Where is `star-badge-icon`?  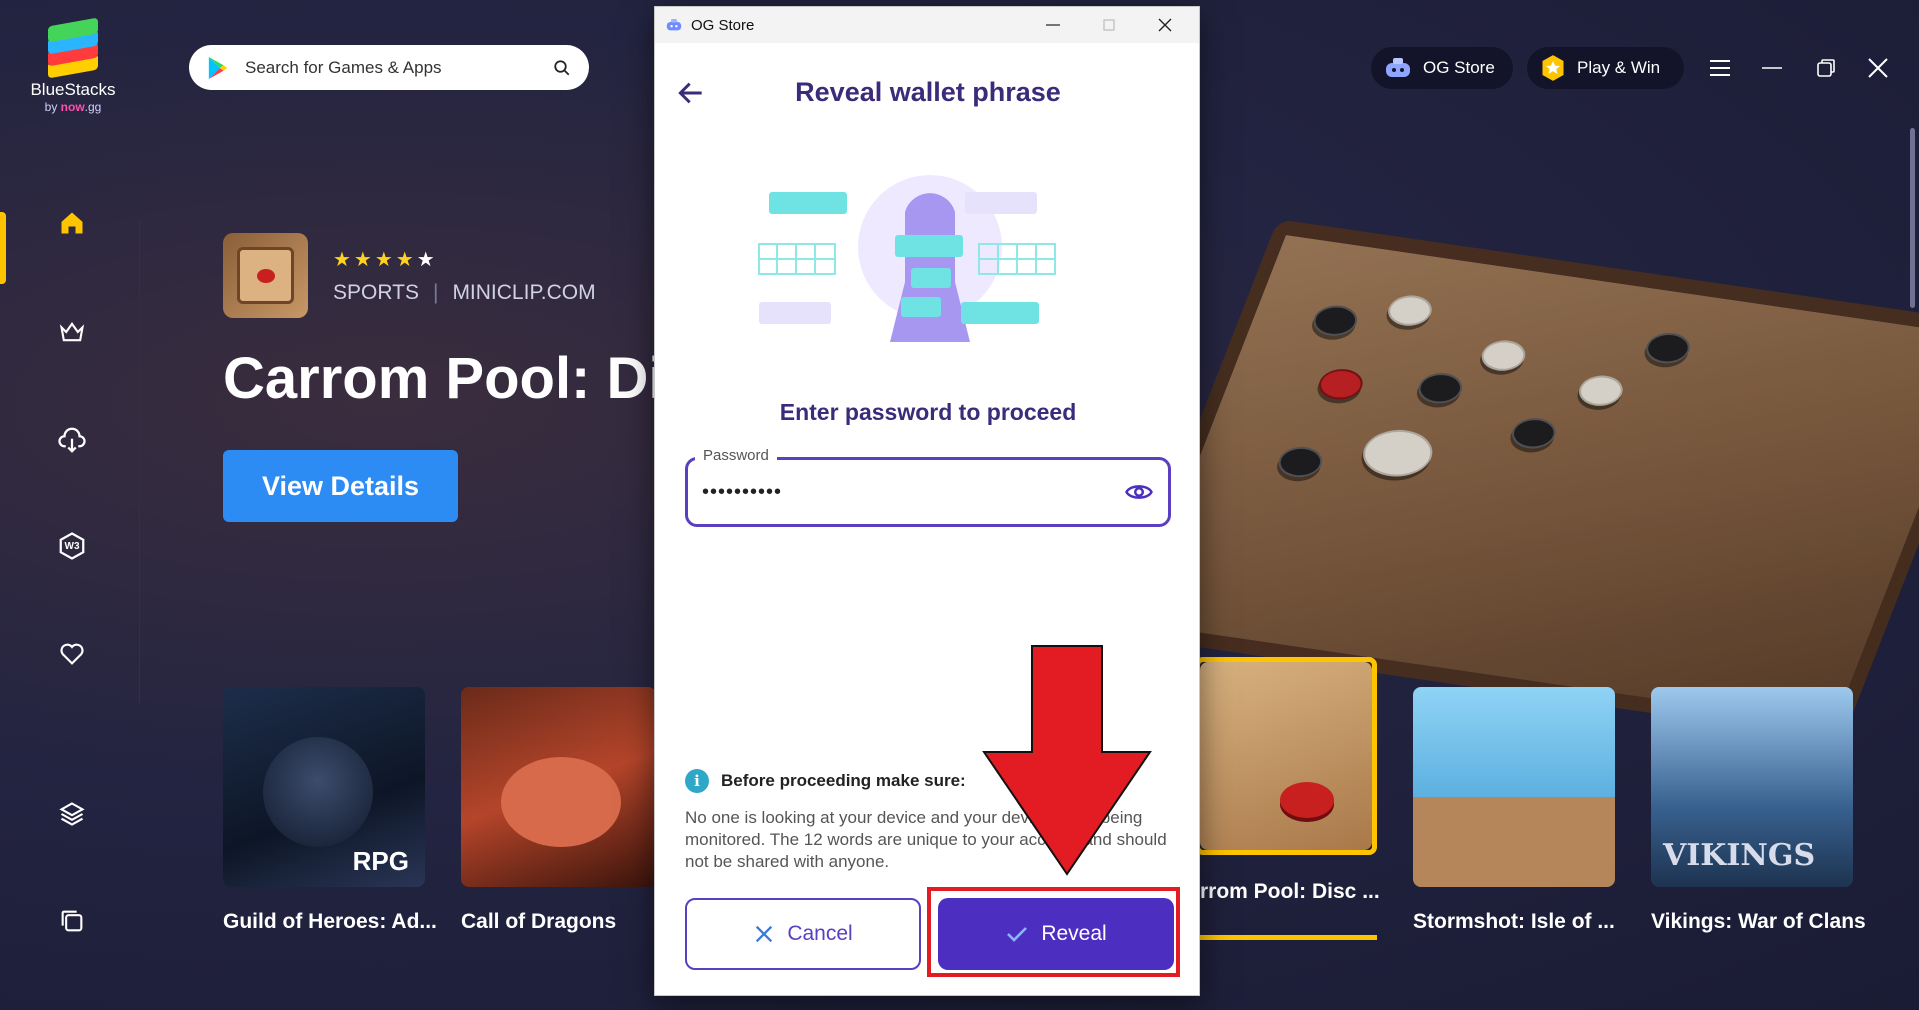 star-badge-icon is located at coordinates (1553, 68).